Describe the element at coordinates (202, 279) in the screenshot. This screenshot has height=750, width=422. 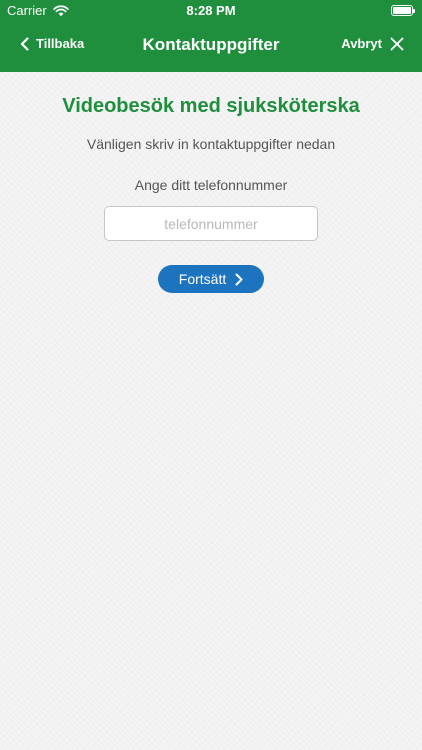
I see `continue-label: Fortsätt` at that location.